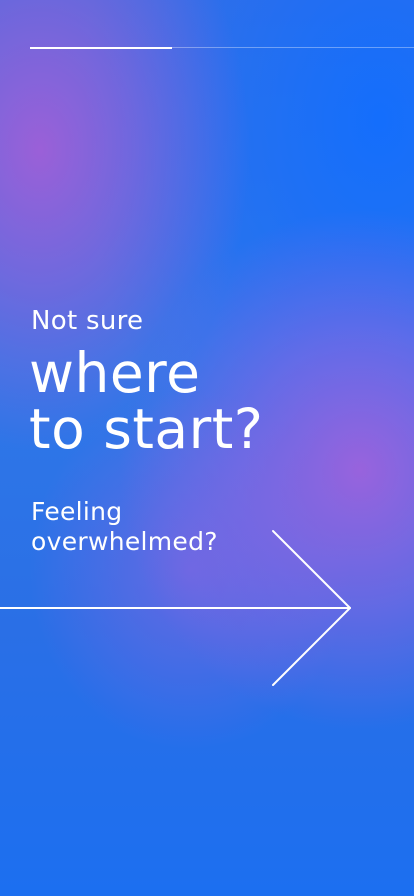 The width and height of the screenshot is (414, 896). What do you see at coordinates (115, 373) in the screenshot?
I see `headline-line-1: where` at bounding box center [115, 373].